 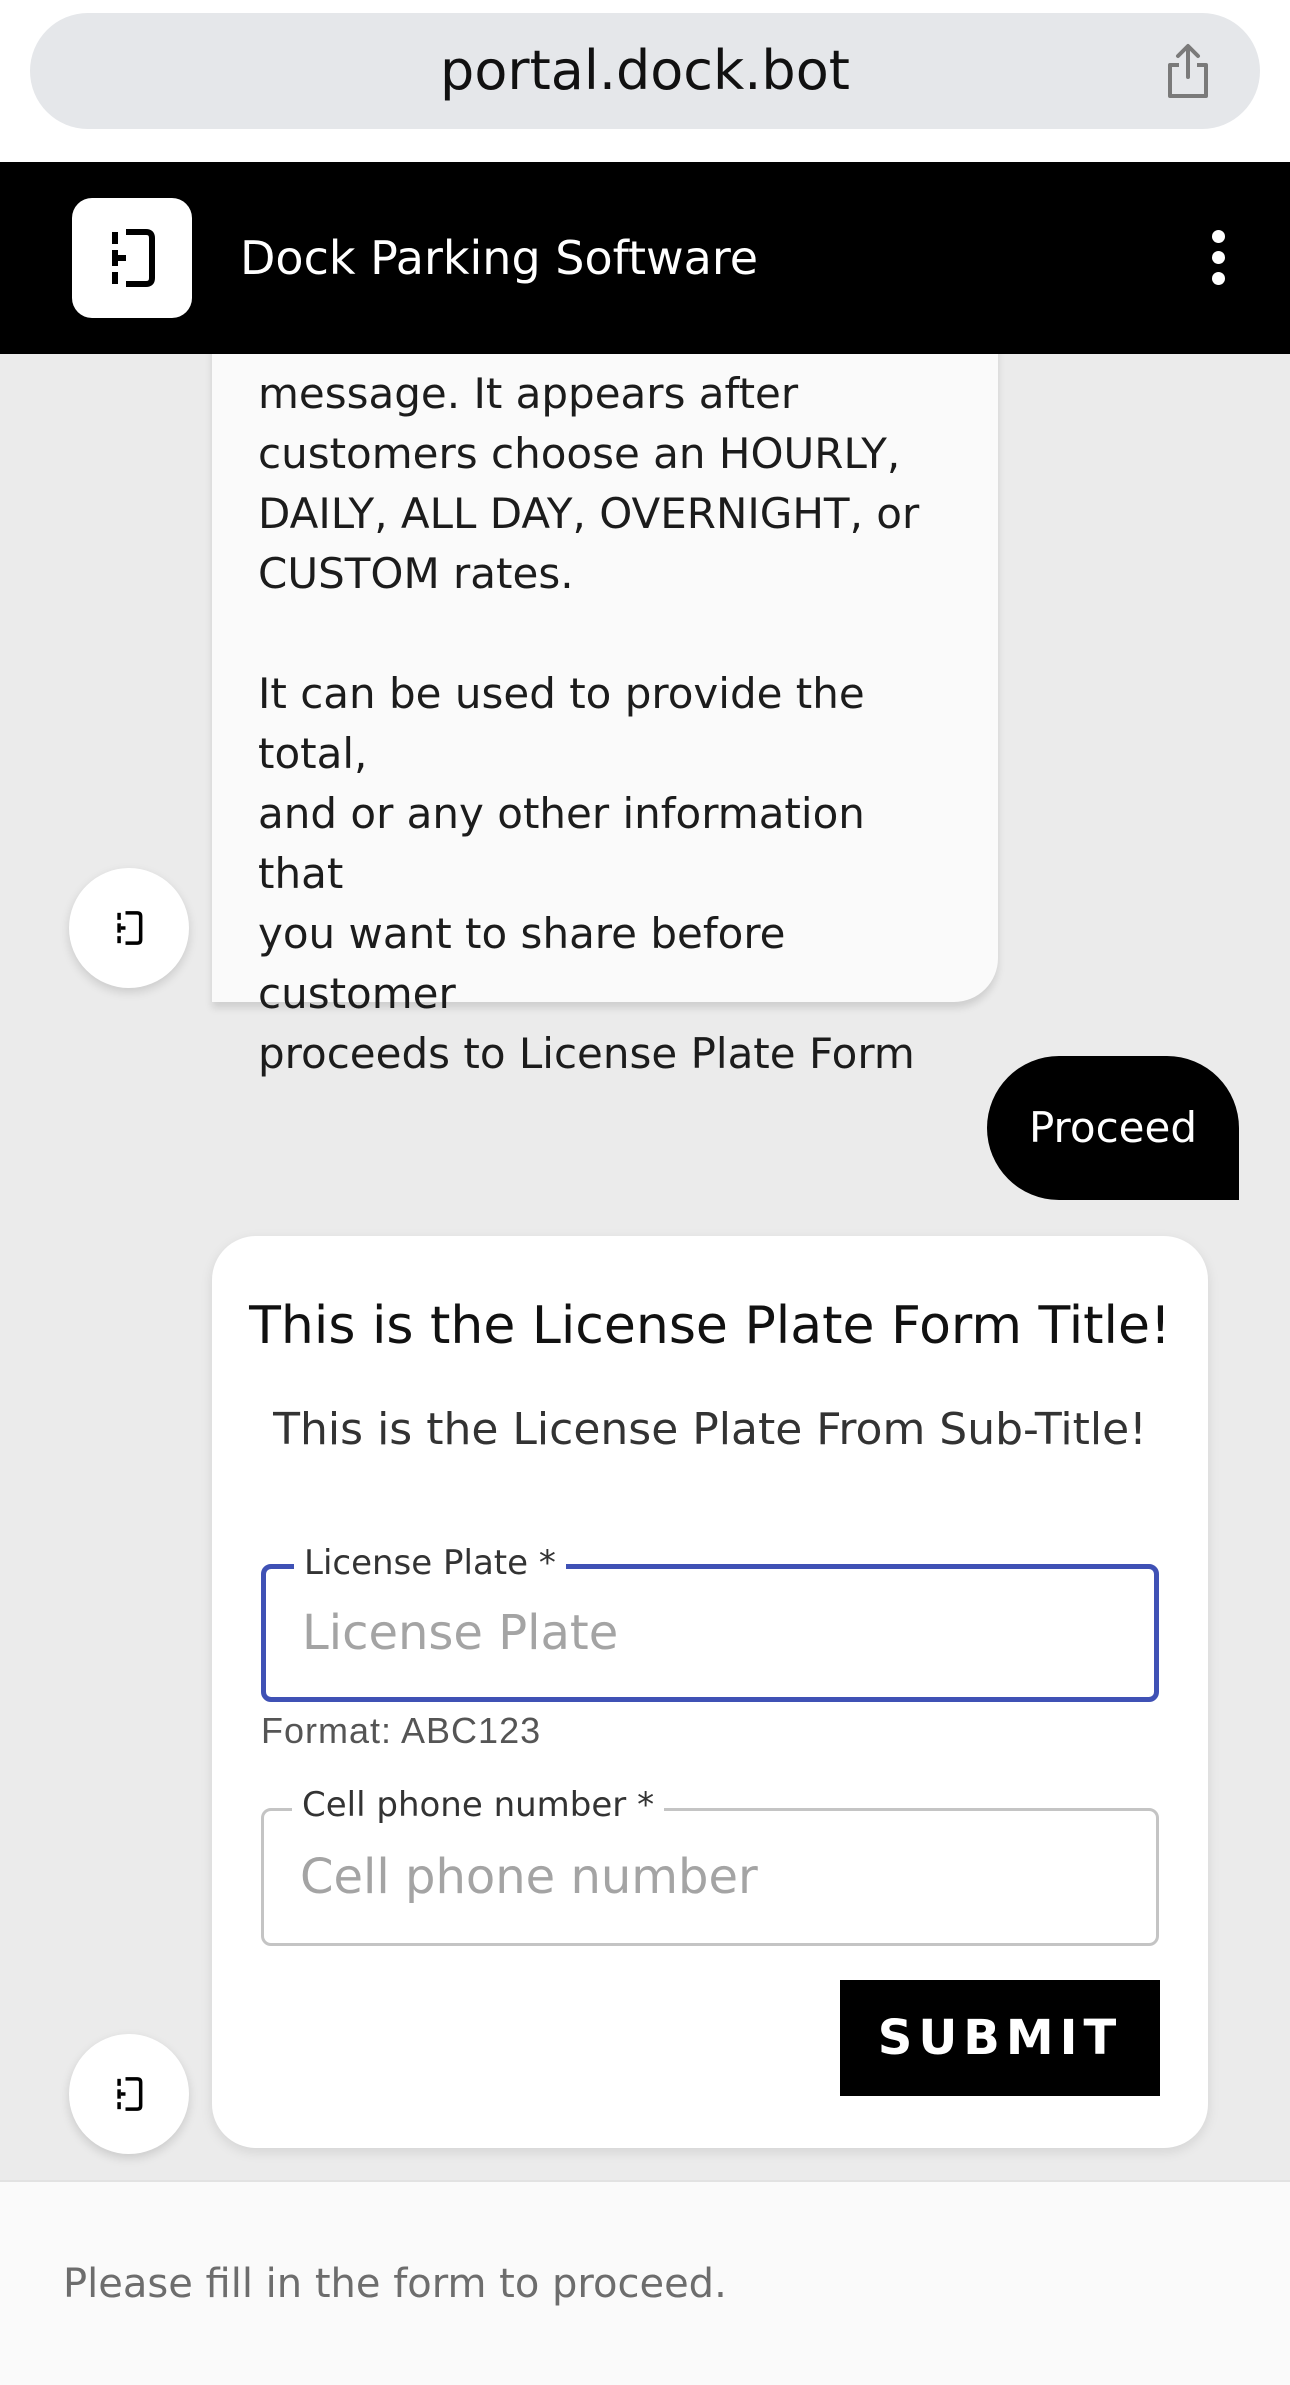 I want to click on license-plate-input, so click(x=718, y=1633).